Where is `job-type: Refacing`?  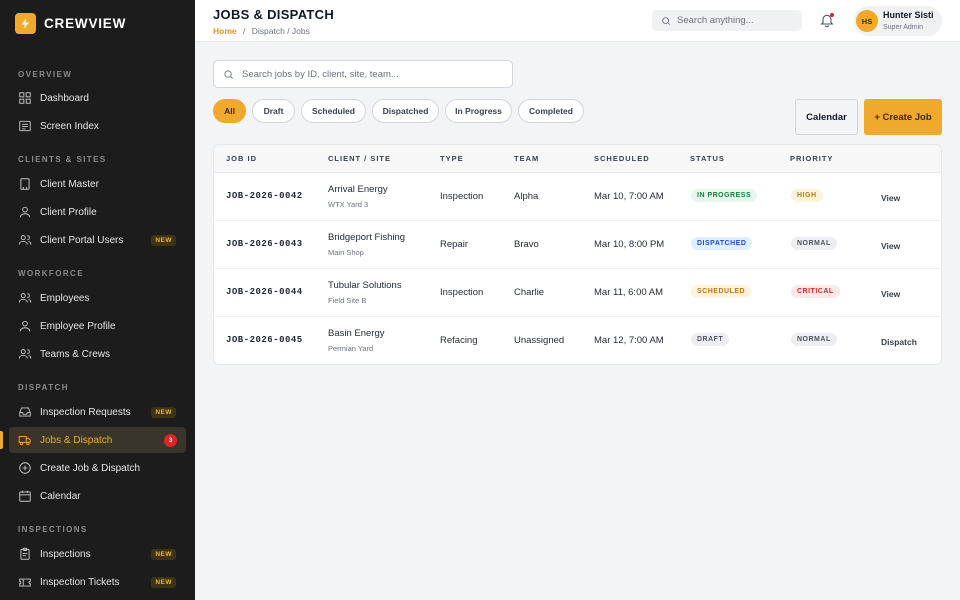
job-type: Refacing is located at coordinates (459, 340).